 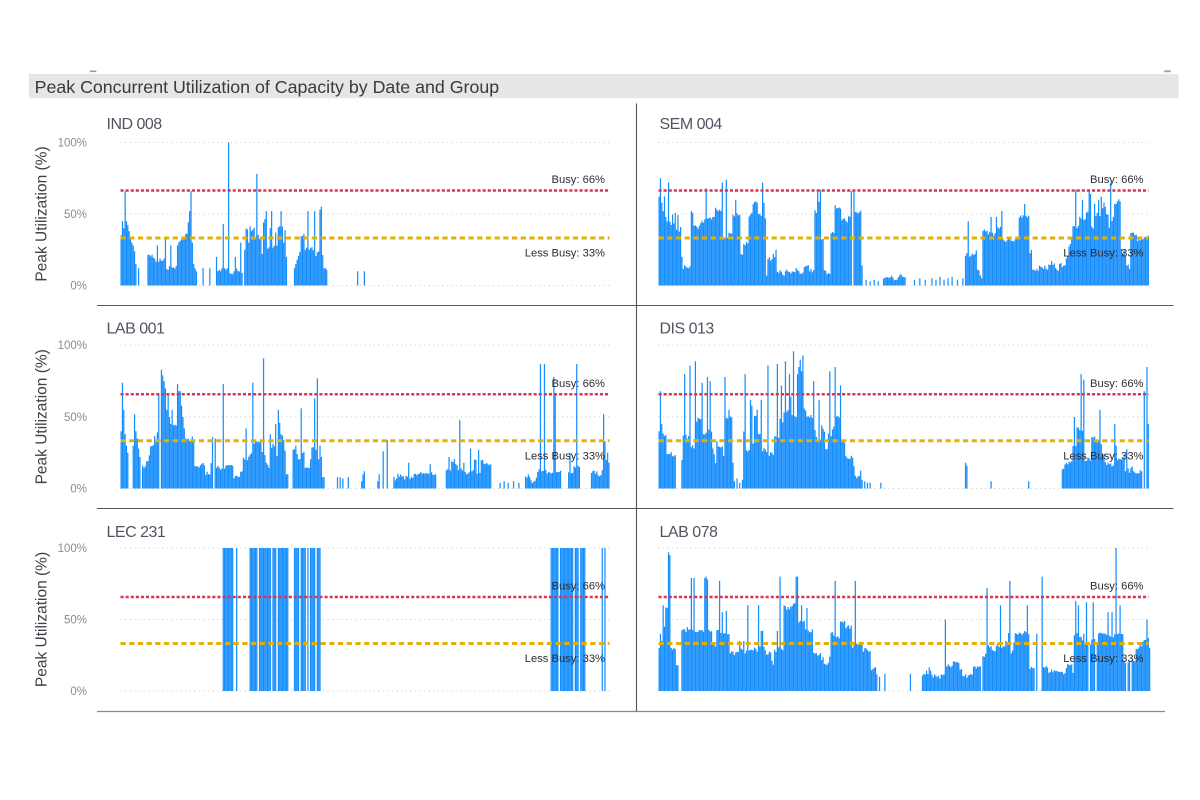 I want to click on svg-text: LAB 078, so click(x=689, y=532).